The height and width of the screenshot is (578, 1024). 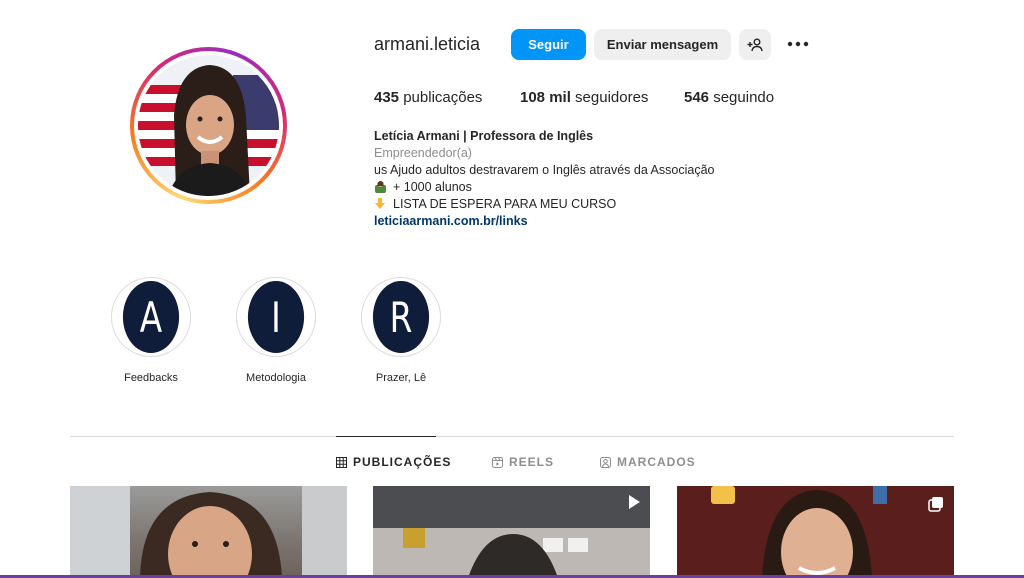 I want to click on bio-line: LISTA DE ESPERA PARA MEU CURSO, so click(x=505, y=204).